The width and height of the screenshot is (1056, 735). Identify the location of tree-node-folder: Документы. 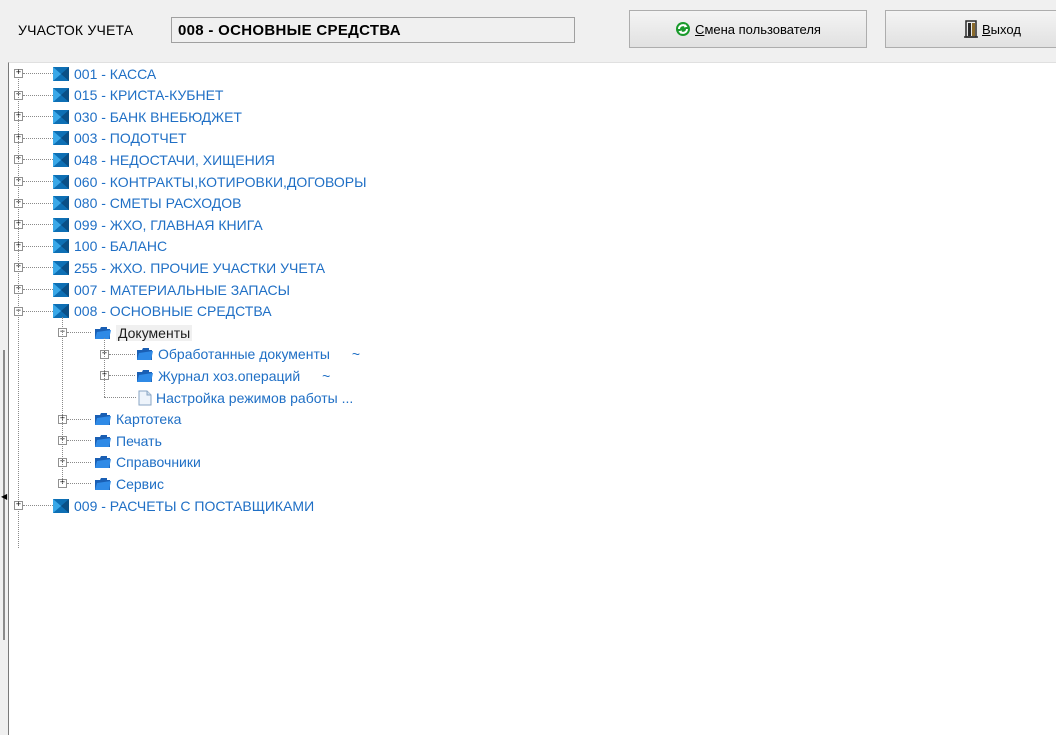
(143, 332).